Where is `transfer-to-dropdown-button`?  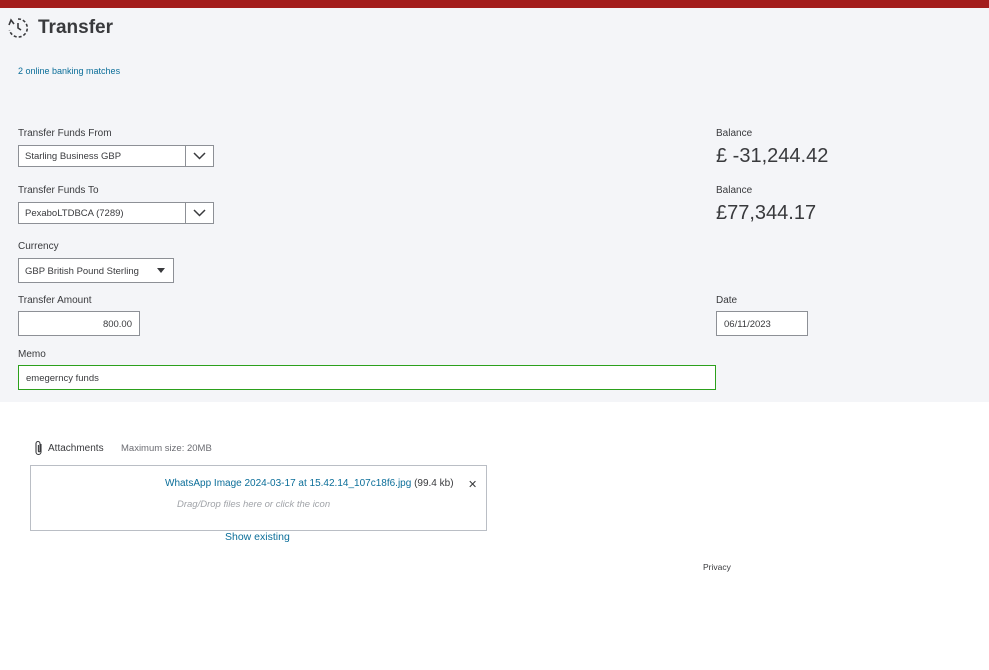 transfer-to-dropdown-button is located at coordinates (199, 213).